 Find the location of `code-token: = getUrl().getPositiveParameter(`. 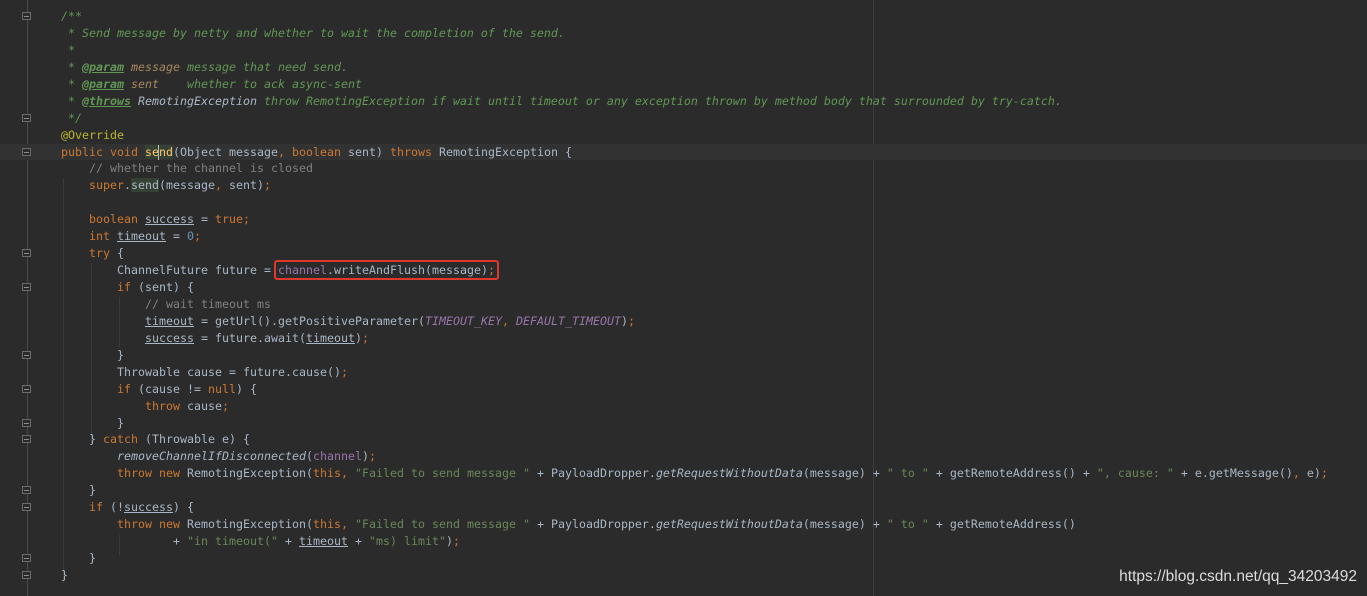

code-token: = getUrl().getPositiveParameter( is located at coordinates (309, 320).